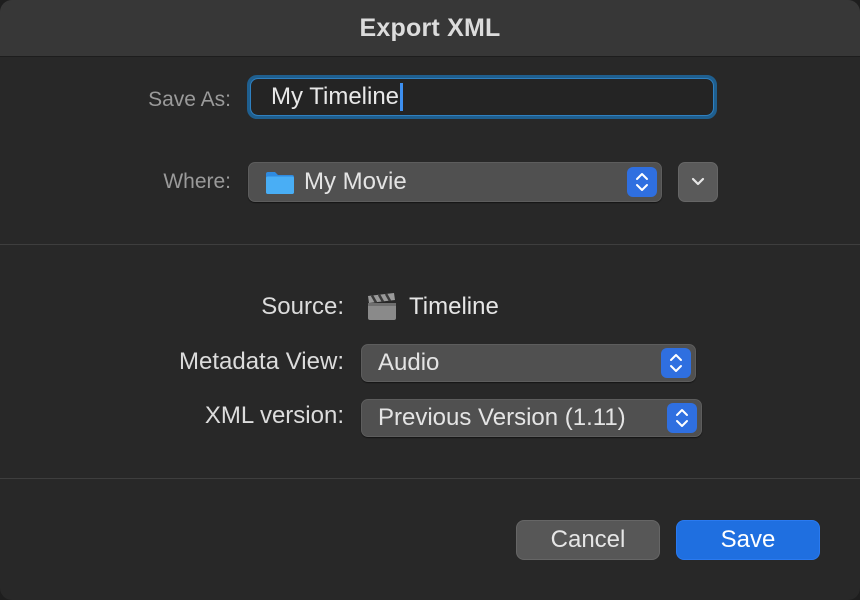 The width and height of the screenshot is (860, 600). I want to click on source-label: Source:, so click(302, 306).